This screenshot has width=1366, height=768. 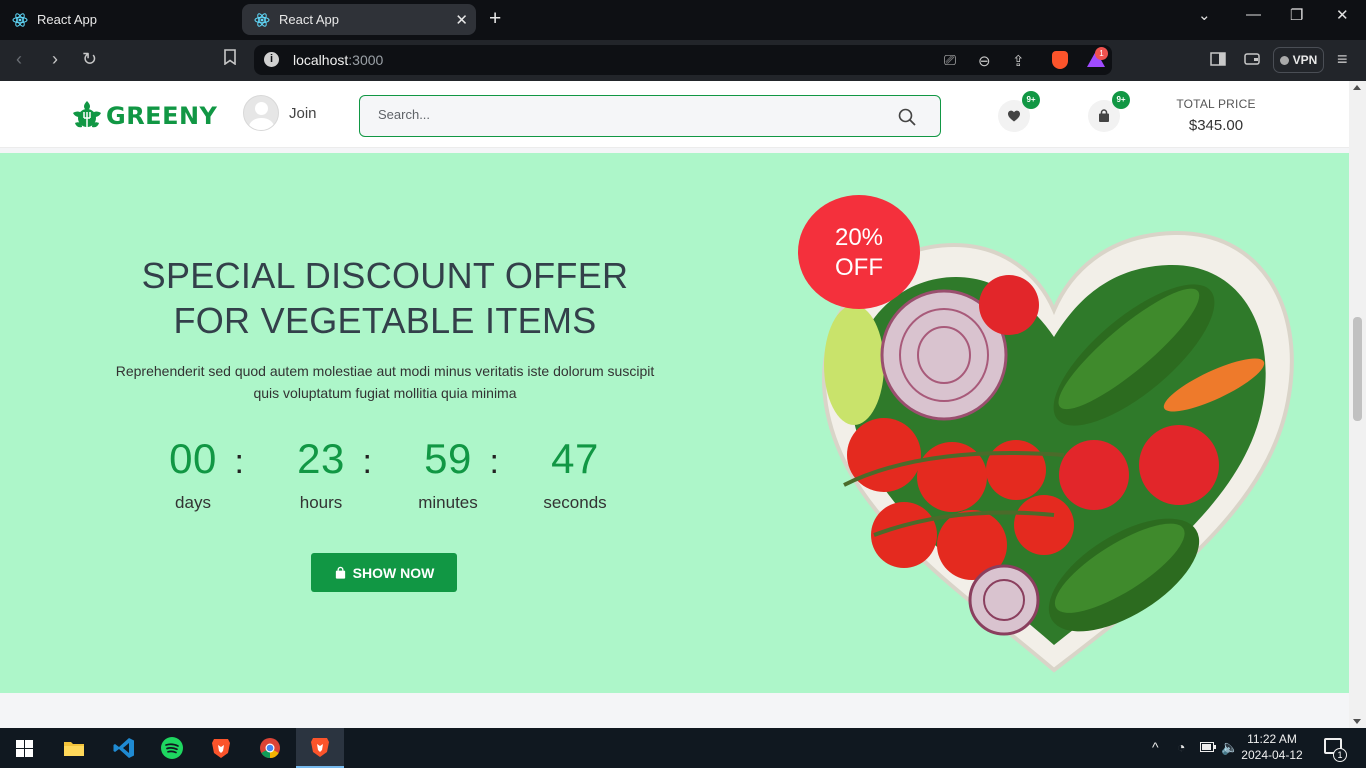 I want to click on site-header: GREENY Join 9+ 9+ TOTAL PRICE $345.00, so click(x=674, y=114).